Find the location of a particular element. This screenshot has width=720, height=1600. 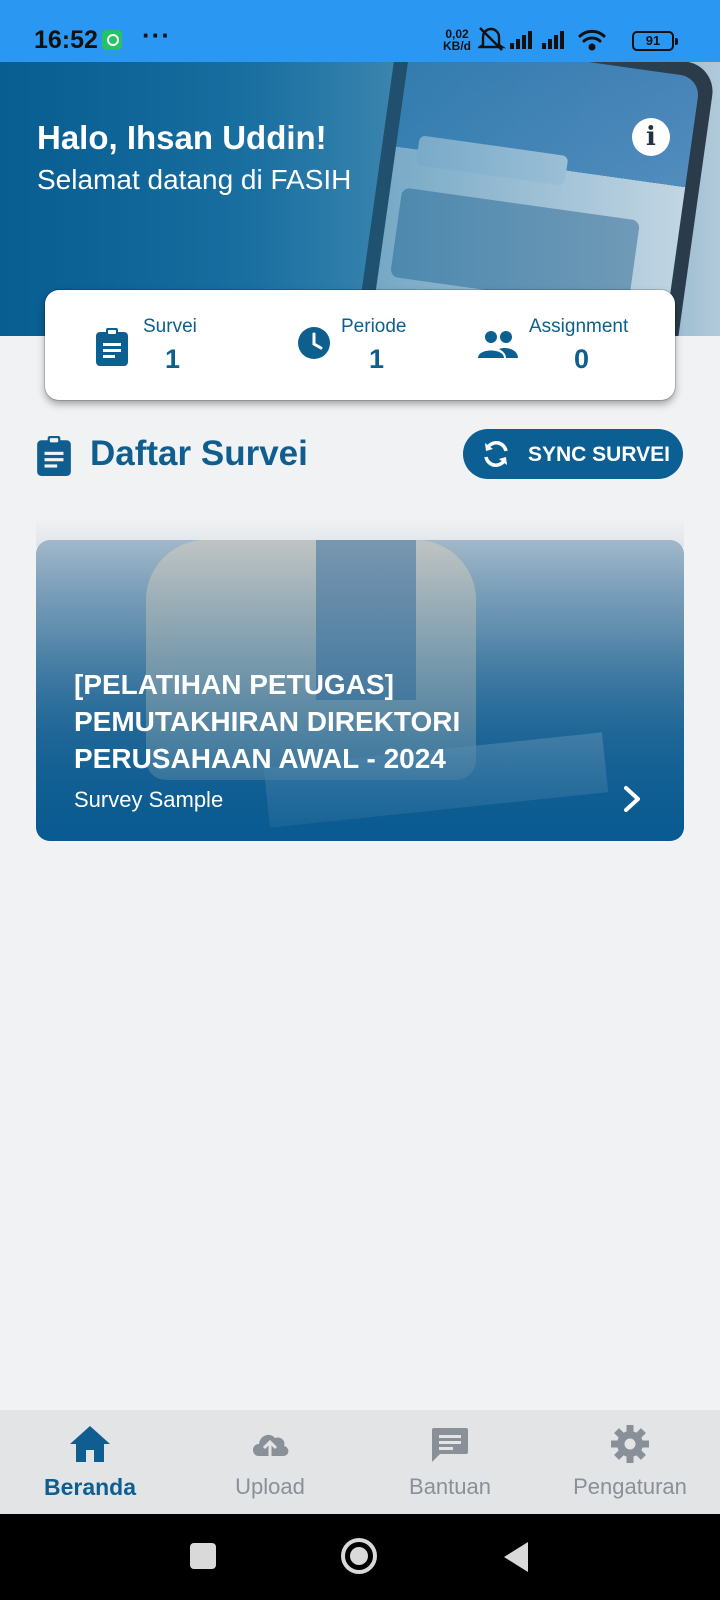

back-icon is located at coordinates (516, 1557).